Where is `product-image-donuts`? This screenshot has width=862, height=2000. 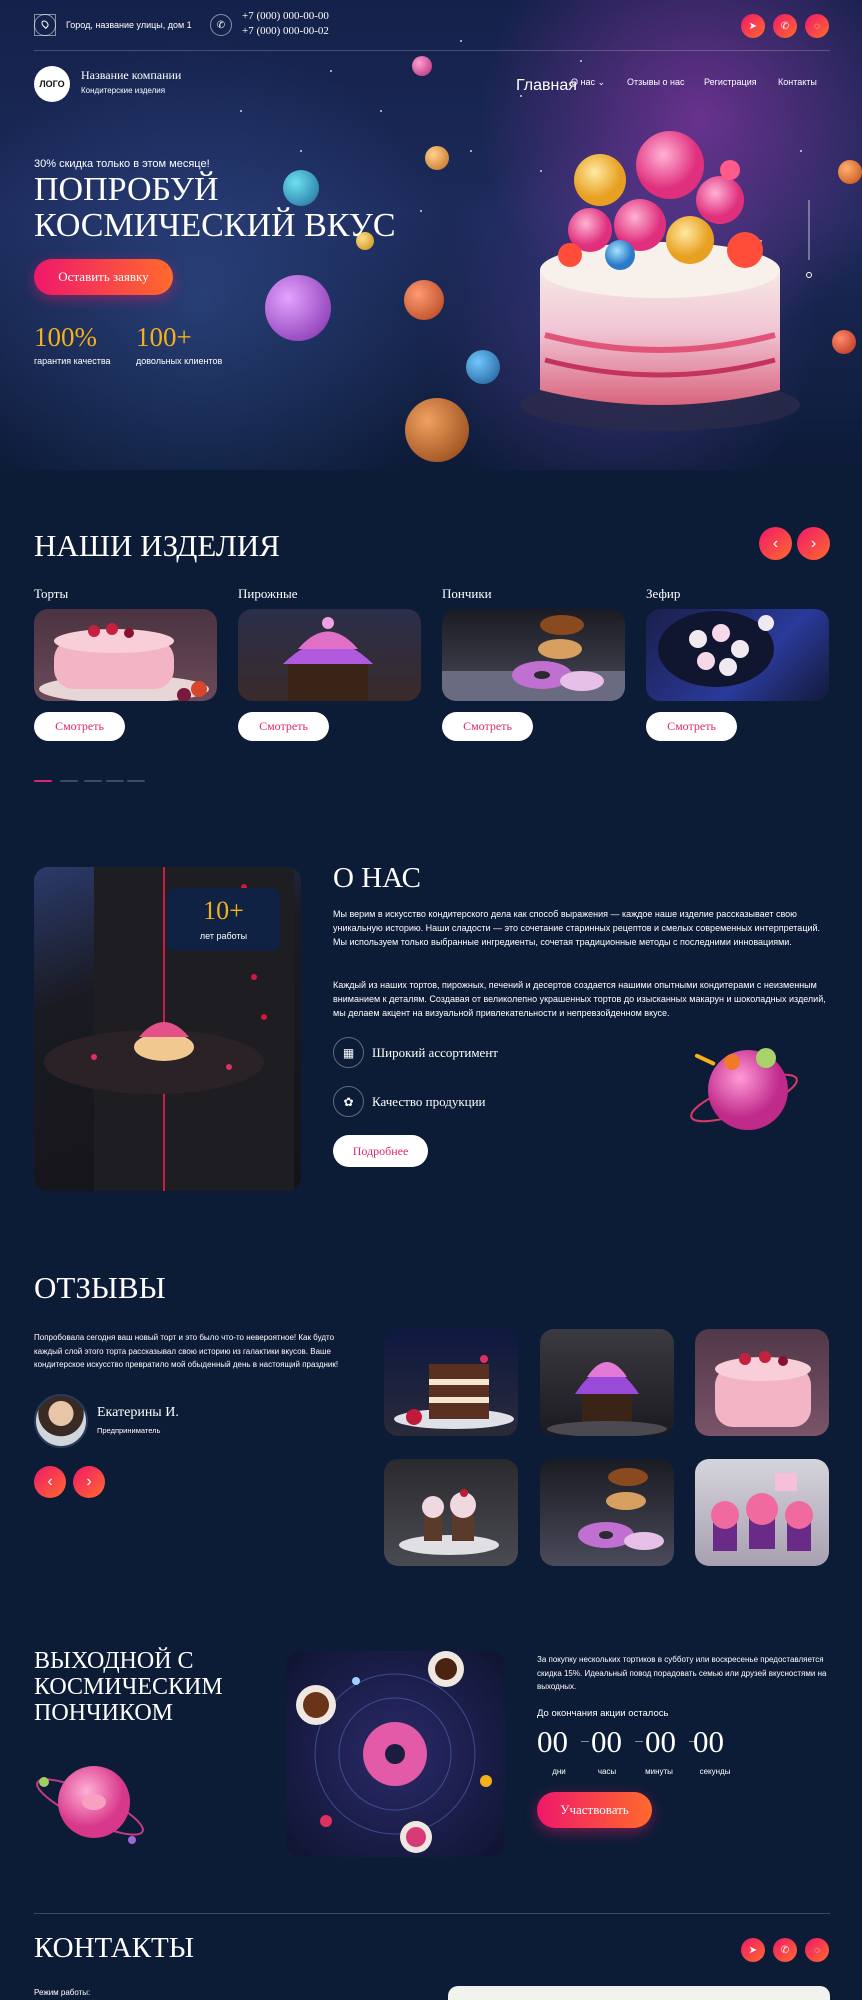
product-image-donuts is located at coordinates (533, 655).